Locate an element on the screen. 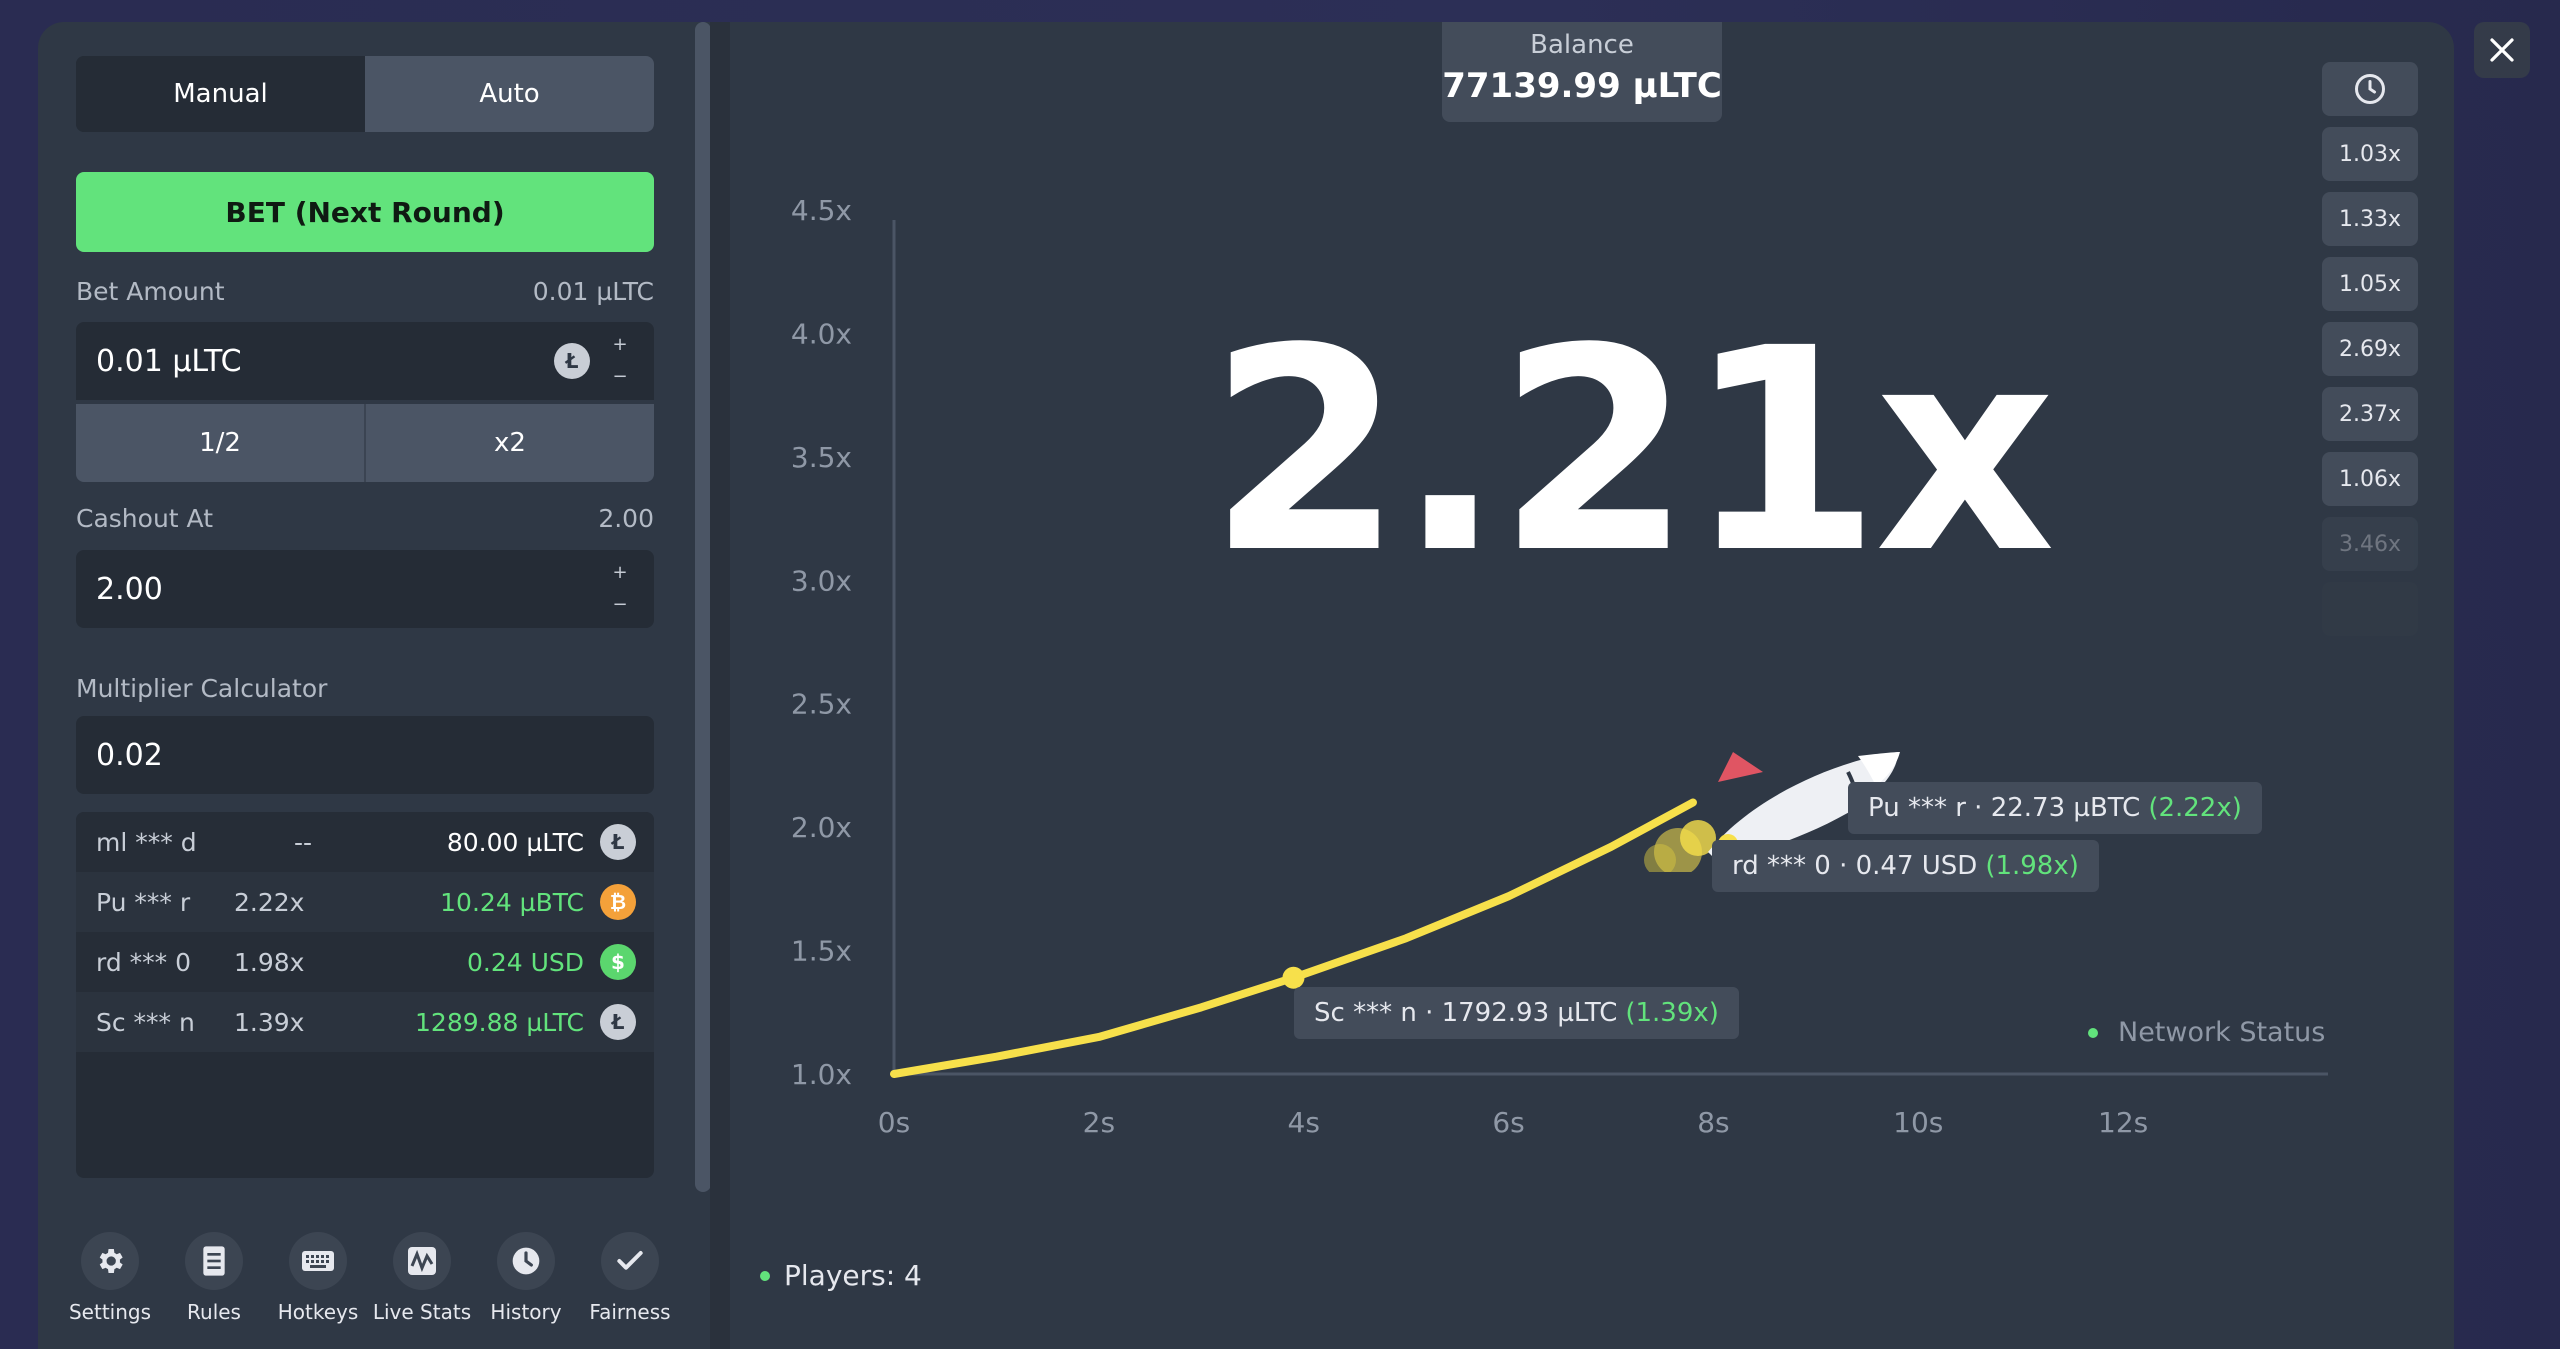  tooltip-multiplier: (2.22x) is located at coordinates (2195, 808).